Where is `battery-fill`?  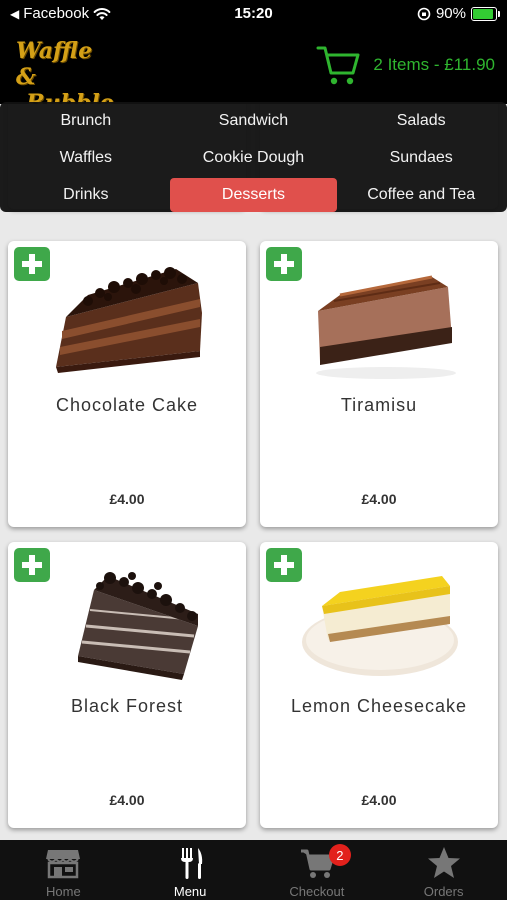 battery-fill is located at coordinates (483, 13).